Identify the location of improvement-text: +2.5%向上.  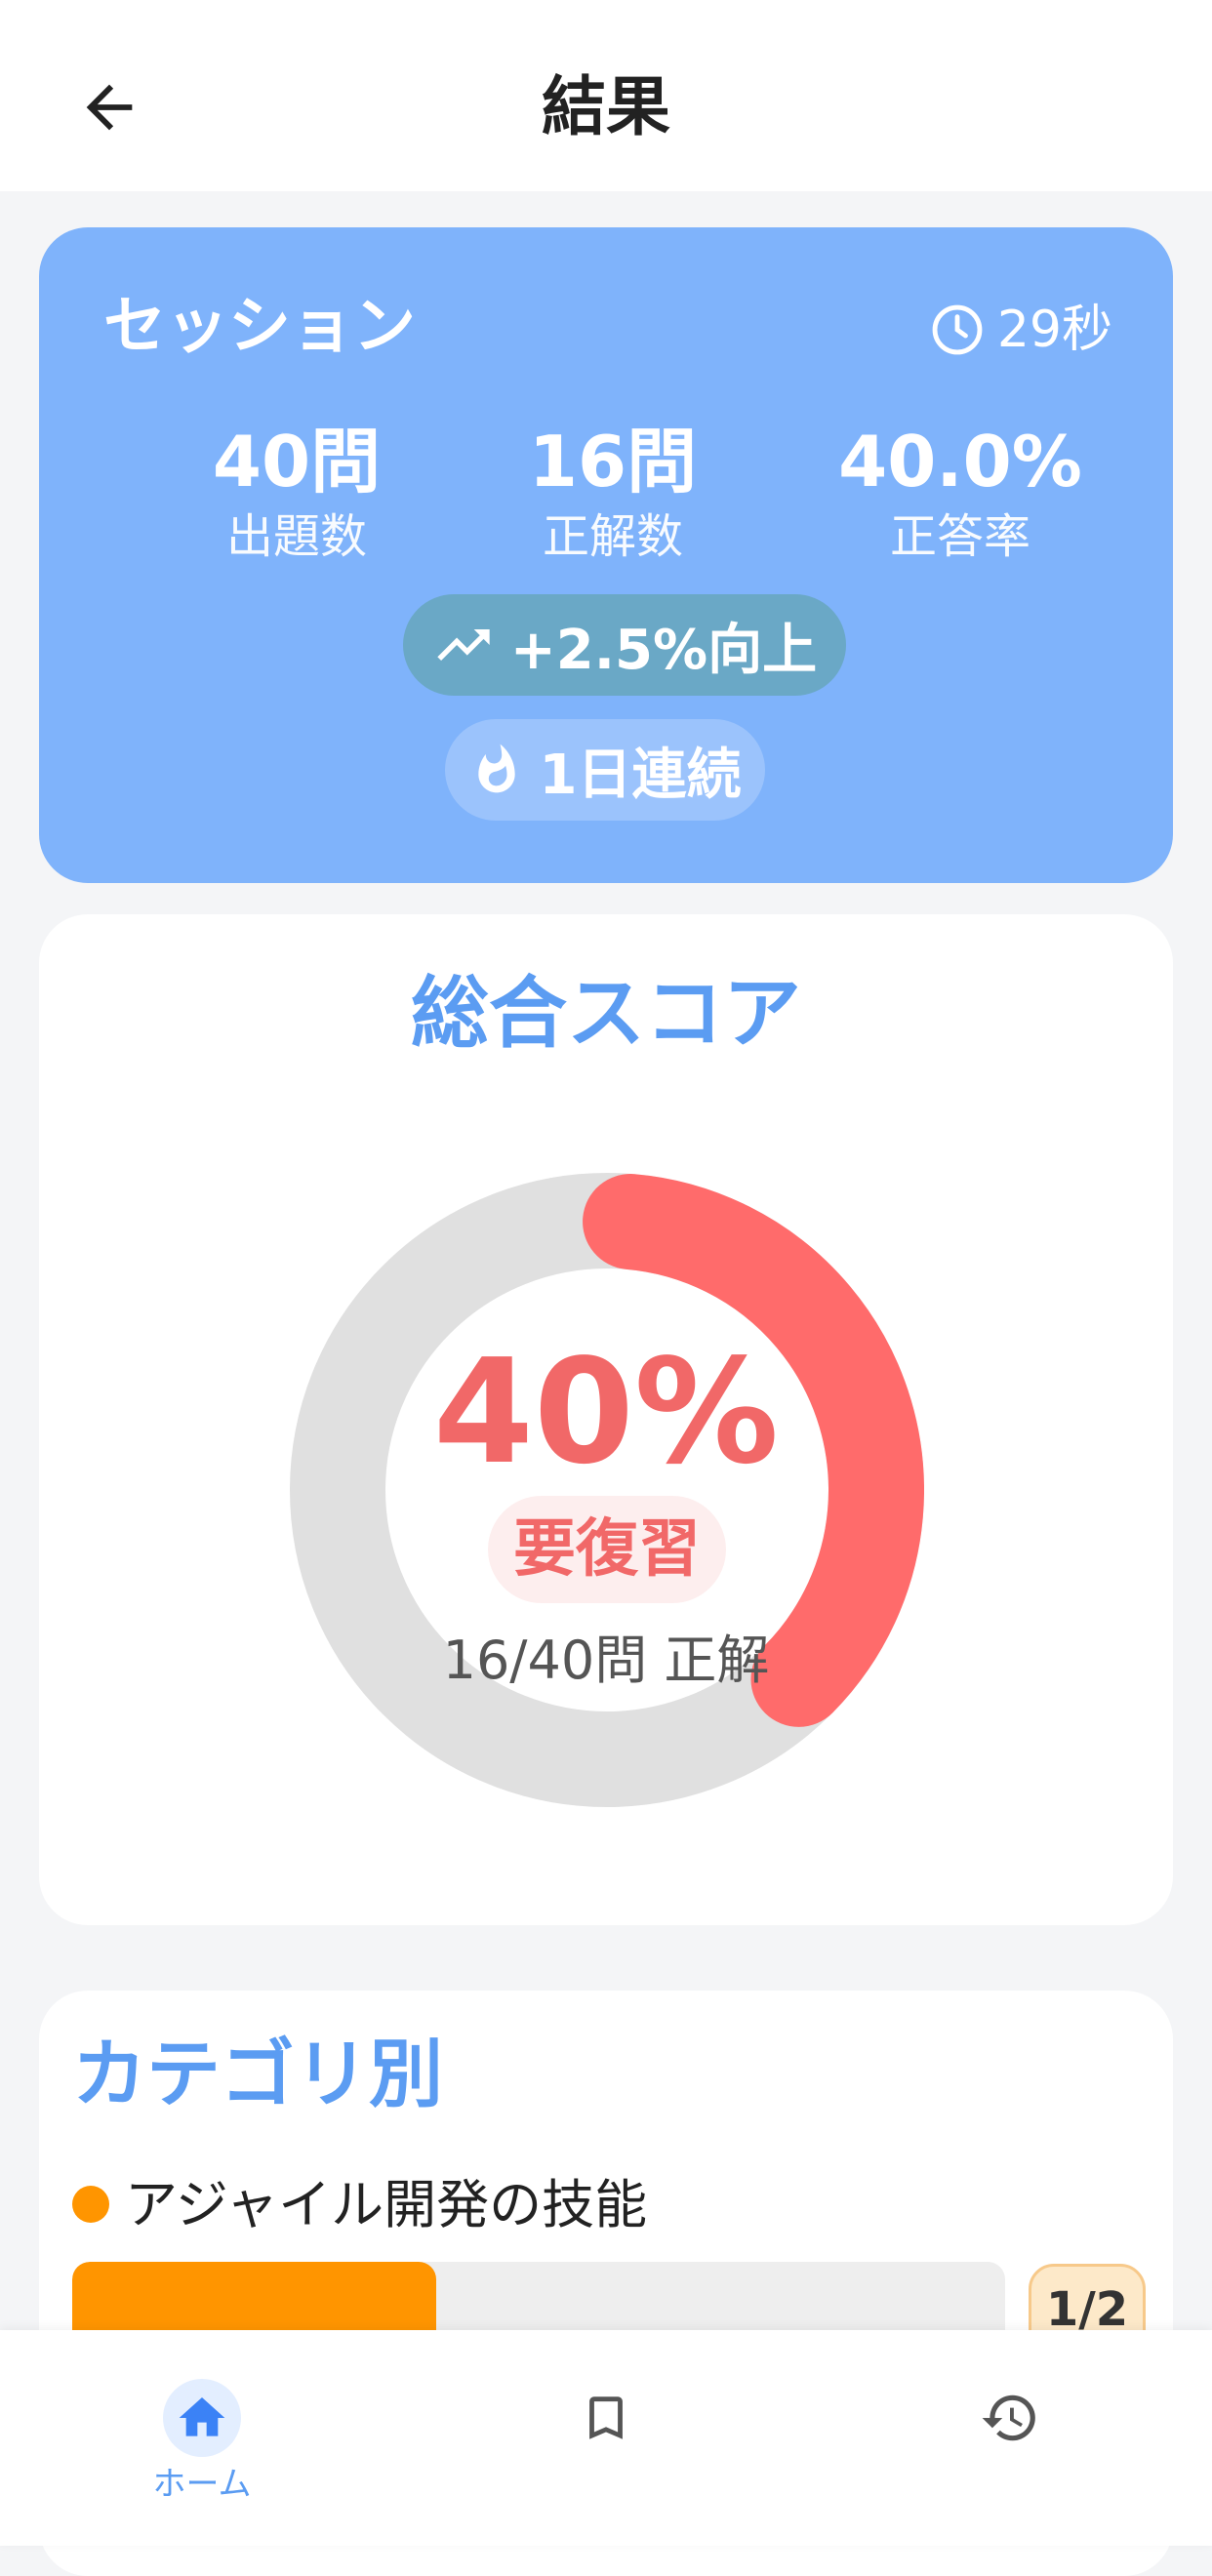
(663, 650).